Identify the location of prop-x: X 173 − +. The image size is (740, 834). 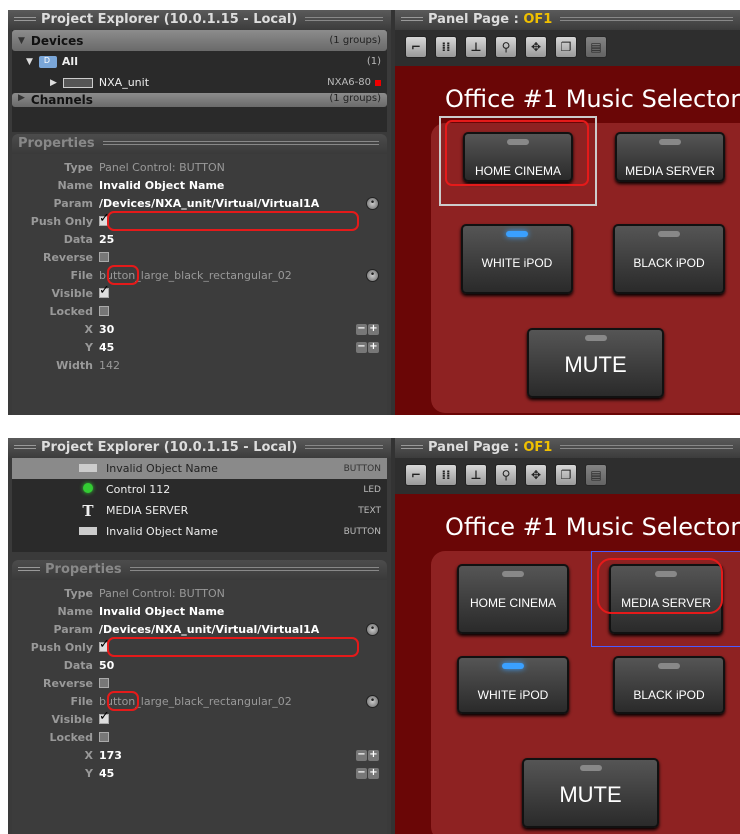
(199, 755).